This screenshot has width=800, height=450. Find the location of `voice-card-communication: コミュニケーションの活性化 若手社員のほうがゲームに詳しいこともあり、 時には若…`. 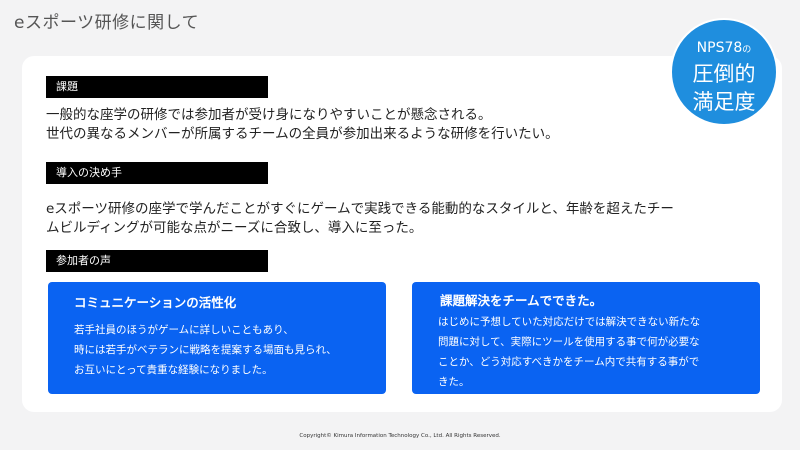

voice-card-communication: コミュニケーションの活性化 若手社員のほうがゲームに詳しいこともあり、 時には若… is located at coordinates (217, 338).